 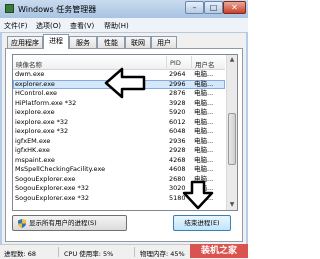 I want to click on minimize-button: –, so click(x=194, y=7).